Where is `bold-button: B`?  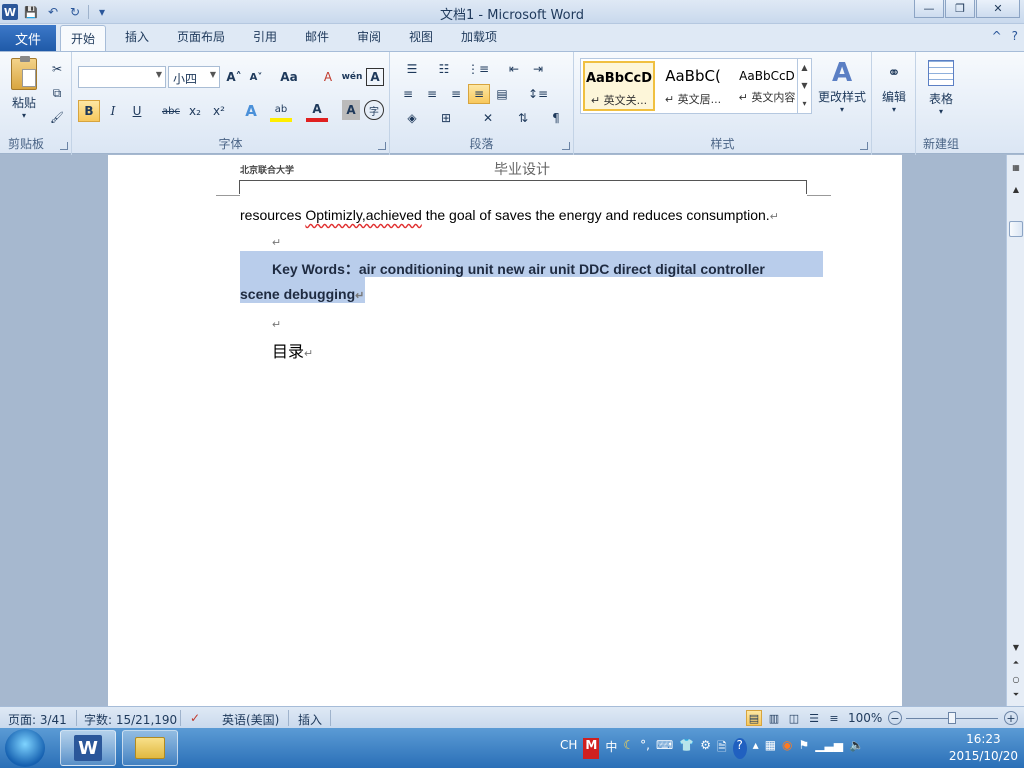 bold-button: B is located at coordinates (89, 111).